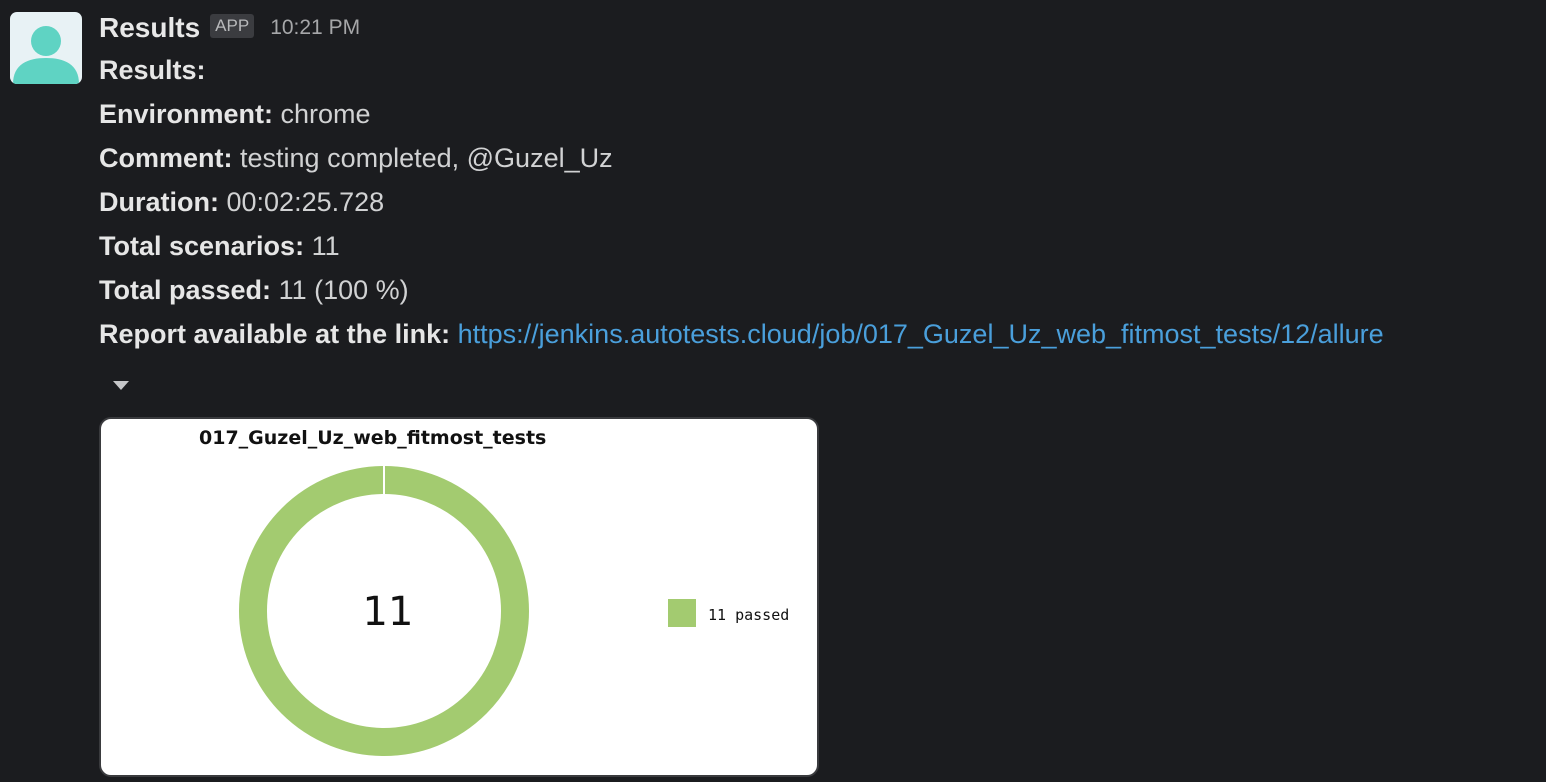 The height and width of the screenshot is (782, 1546). Describe the element at coordinates (315, 28) in the screenshot. I see `timestamp: 10:21 PM` at that location.